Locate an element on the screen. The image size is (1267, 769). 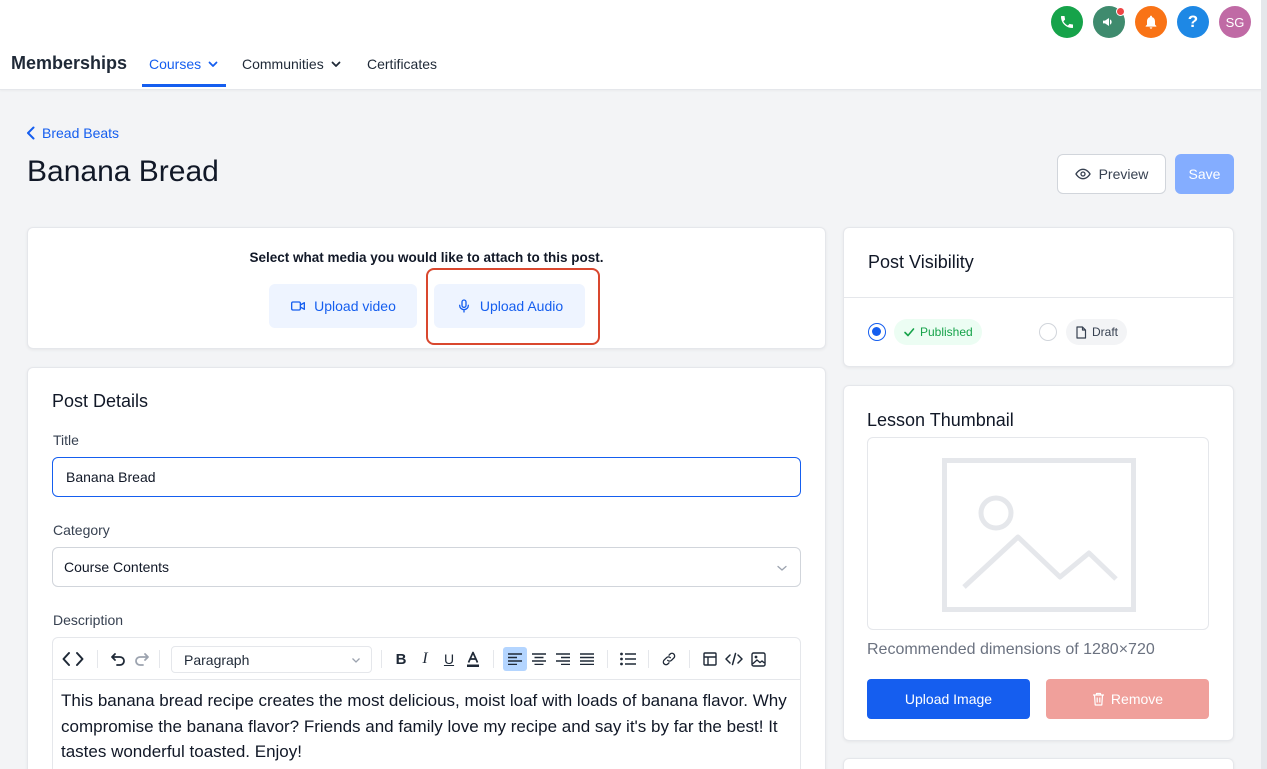
breadcrumb-label: Bread Beats is located at coordinates (81, 133).